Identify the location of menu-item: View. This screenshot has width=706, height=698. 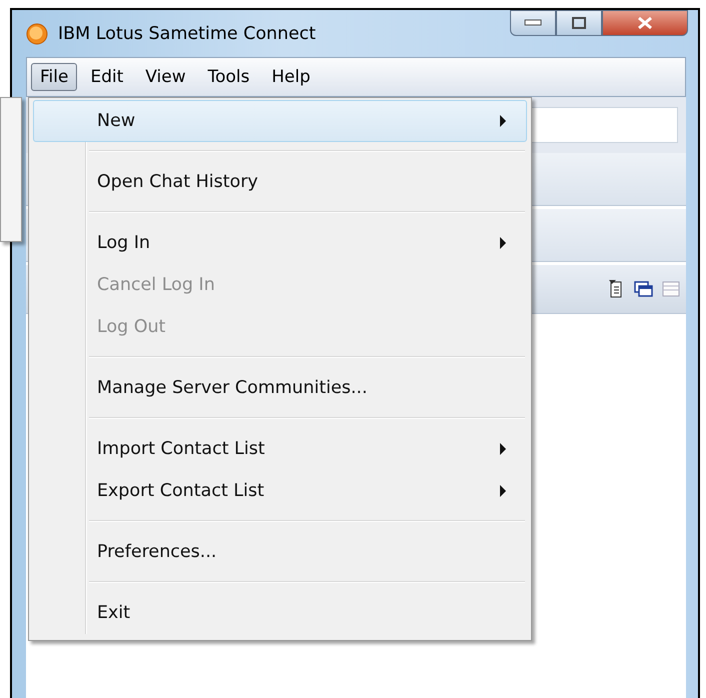
(165, 77).